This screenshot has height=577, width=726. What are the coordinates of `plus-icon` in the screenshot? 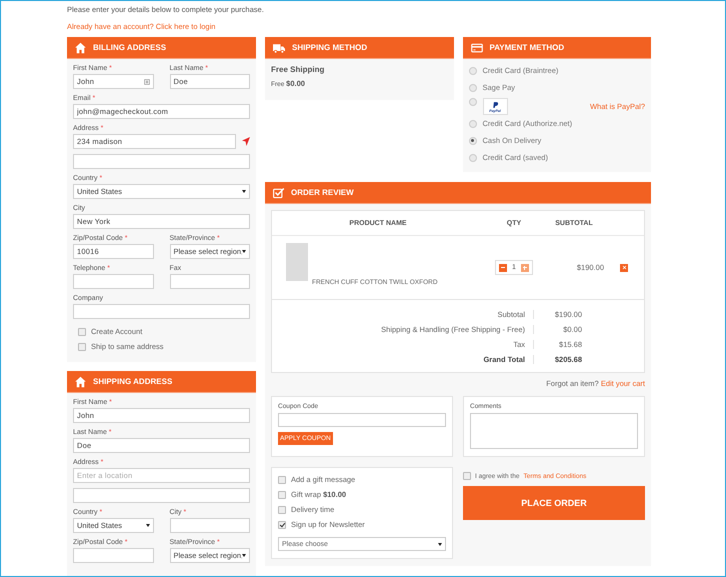 It's located at (524, 268).